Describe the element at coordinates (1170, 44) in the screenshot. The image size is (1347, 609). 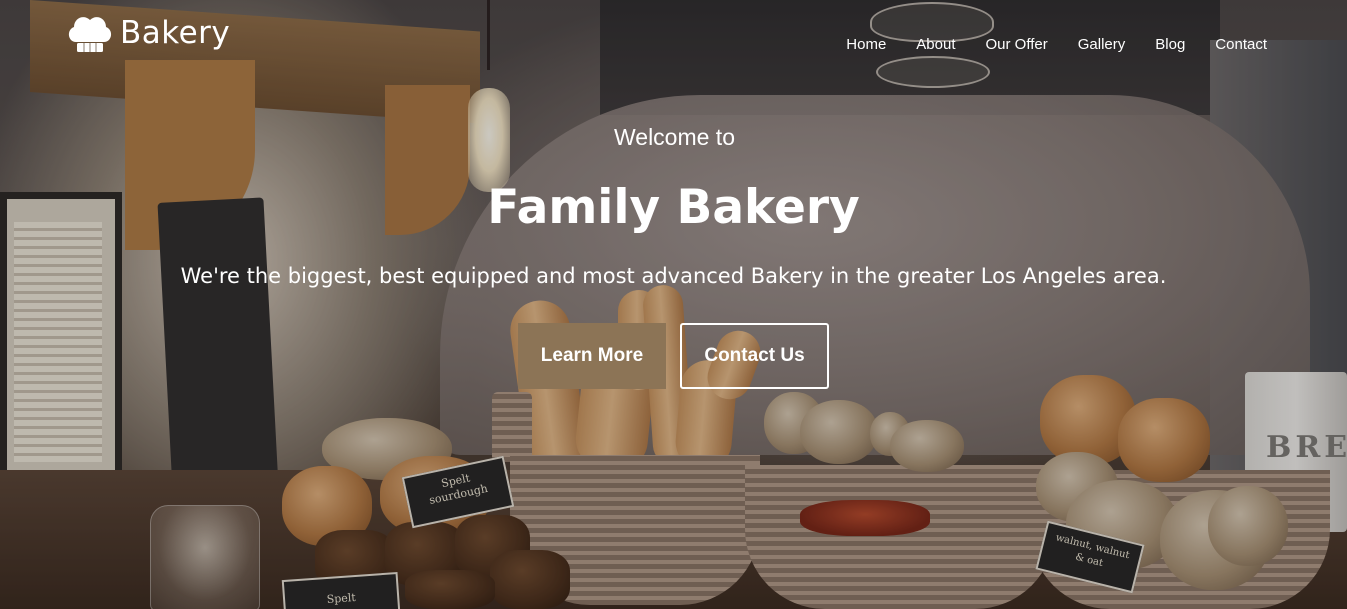
I see `nav-item-blog: Blog` at that location.